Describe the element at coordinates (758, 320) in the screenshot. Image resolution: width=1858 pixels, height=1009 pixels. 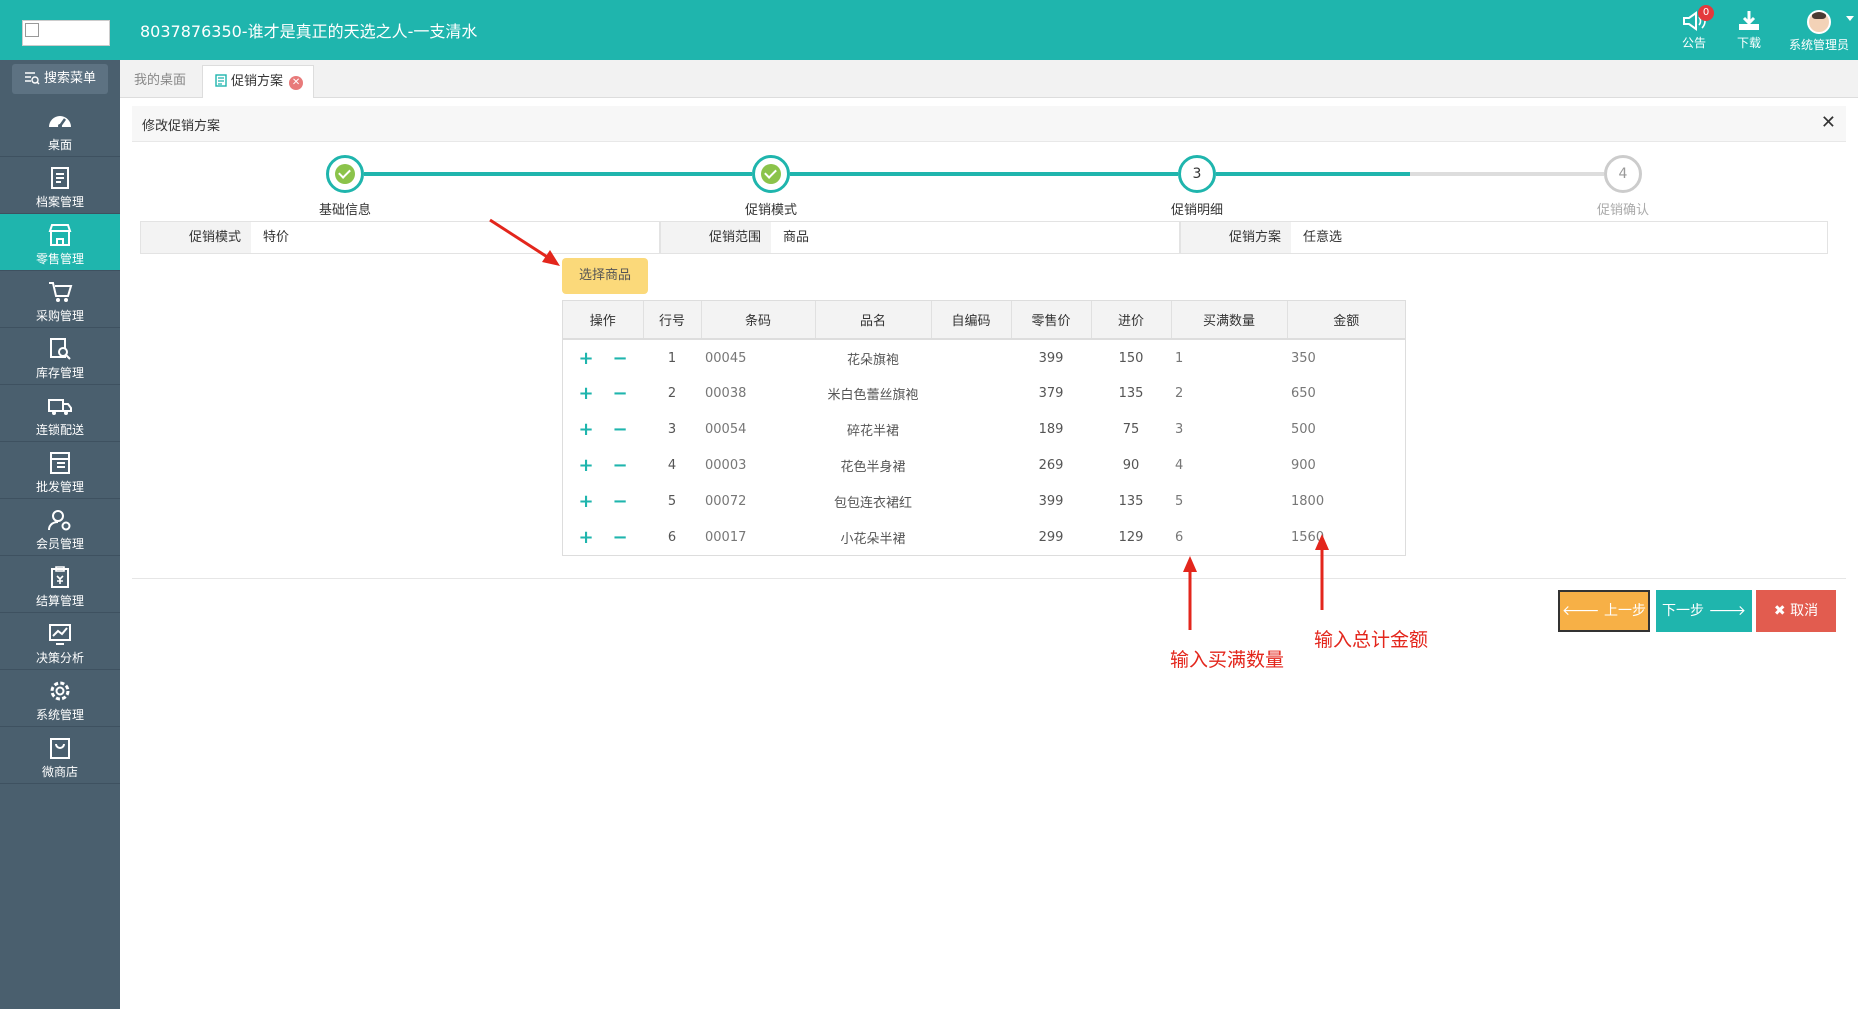
I see `col-header-barcode: 条码` at that location.